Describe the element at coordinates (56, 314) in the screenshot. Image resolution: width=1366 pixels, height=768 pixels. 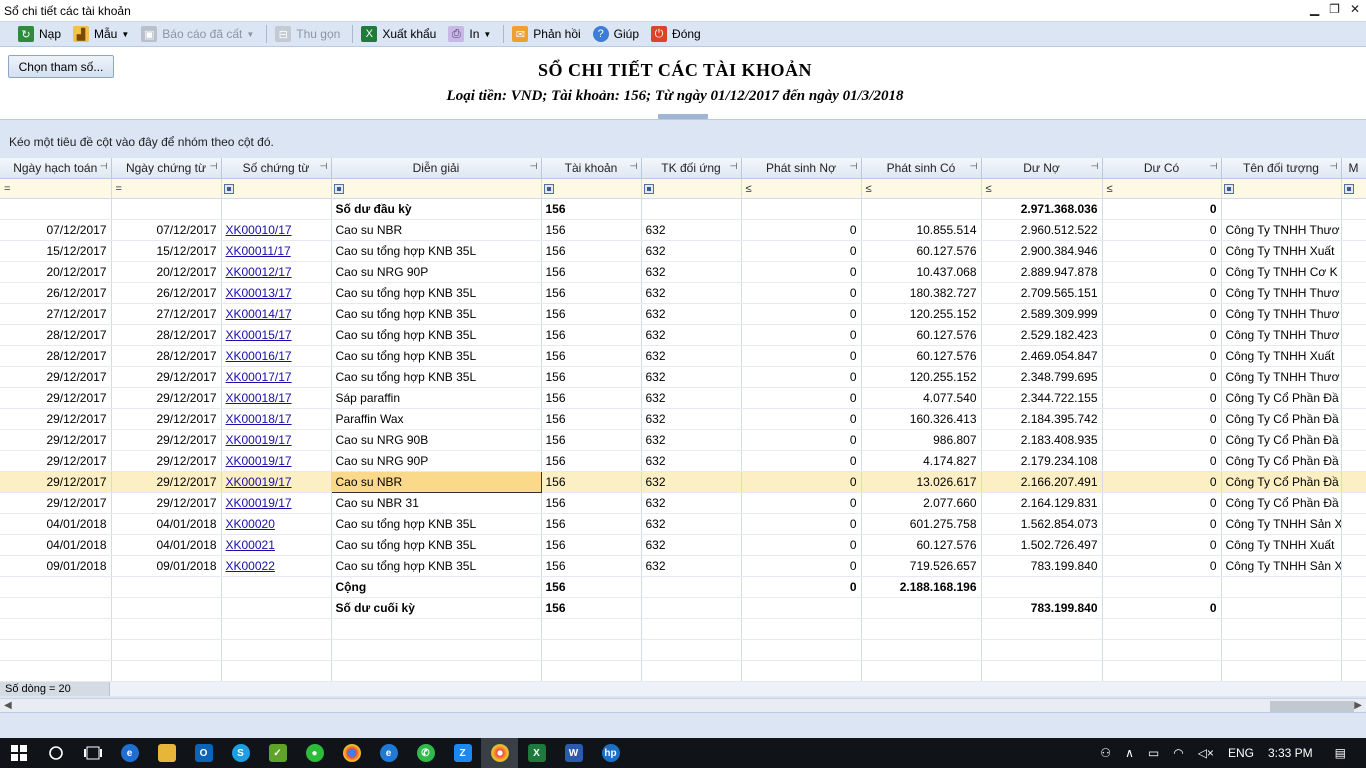
I see `posting-date-cell: 27/12/2017` at that location.